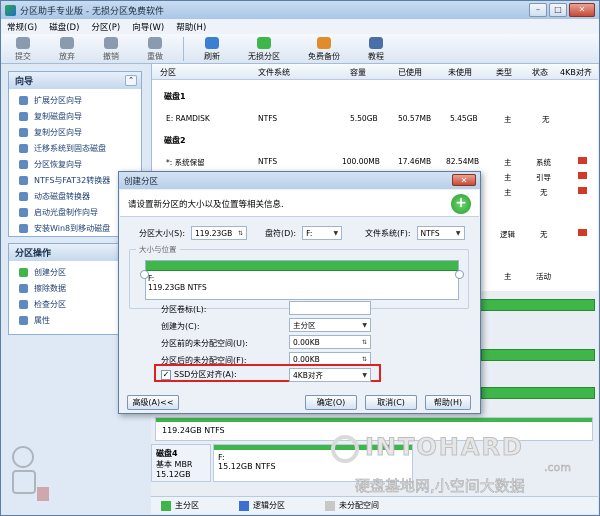 This screenshot has height=516, width=600. Describe the element at coordinates (538, 10) in the screenshot. I see `minimize-button: –` at that location.